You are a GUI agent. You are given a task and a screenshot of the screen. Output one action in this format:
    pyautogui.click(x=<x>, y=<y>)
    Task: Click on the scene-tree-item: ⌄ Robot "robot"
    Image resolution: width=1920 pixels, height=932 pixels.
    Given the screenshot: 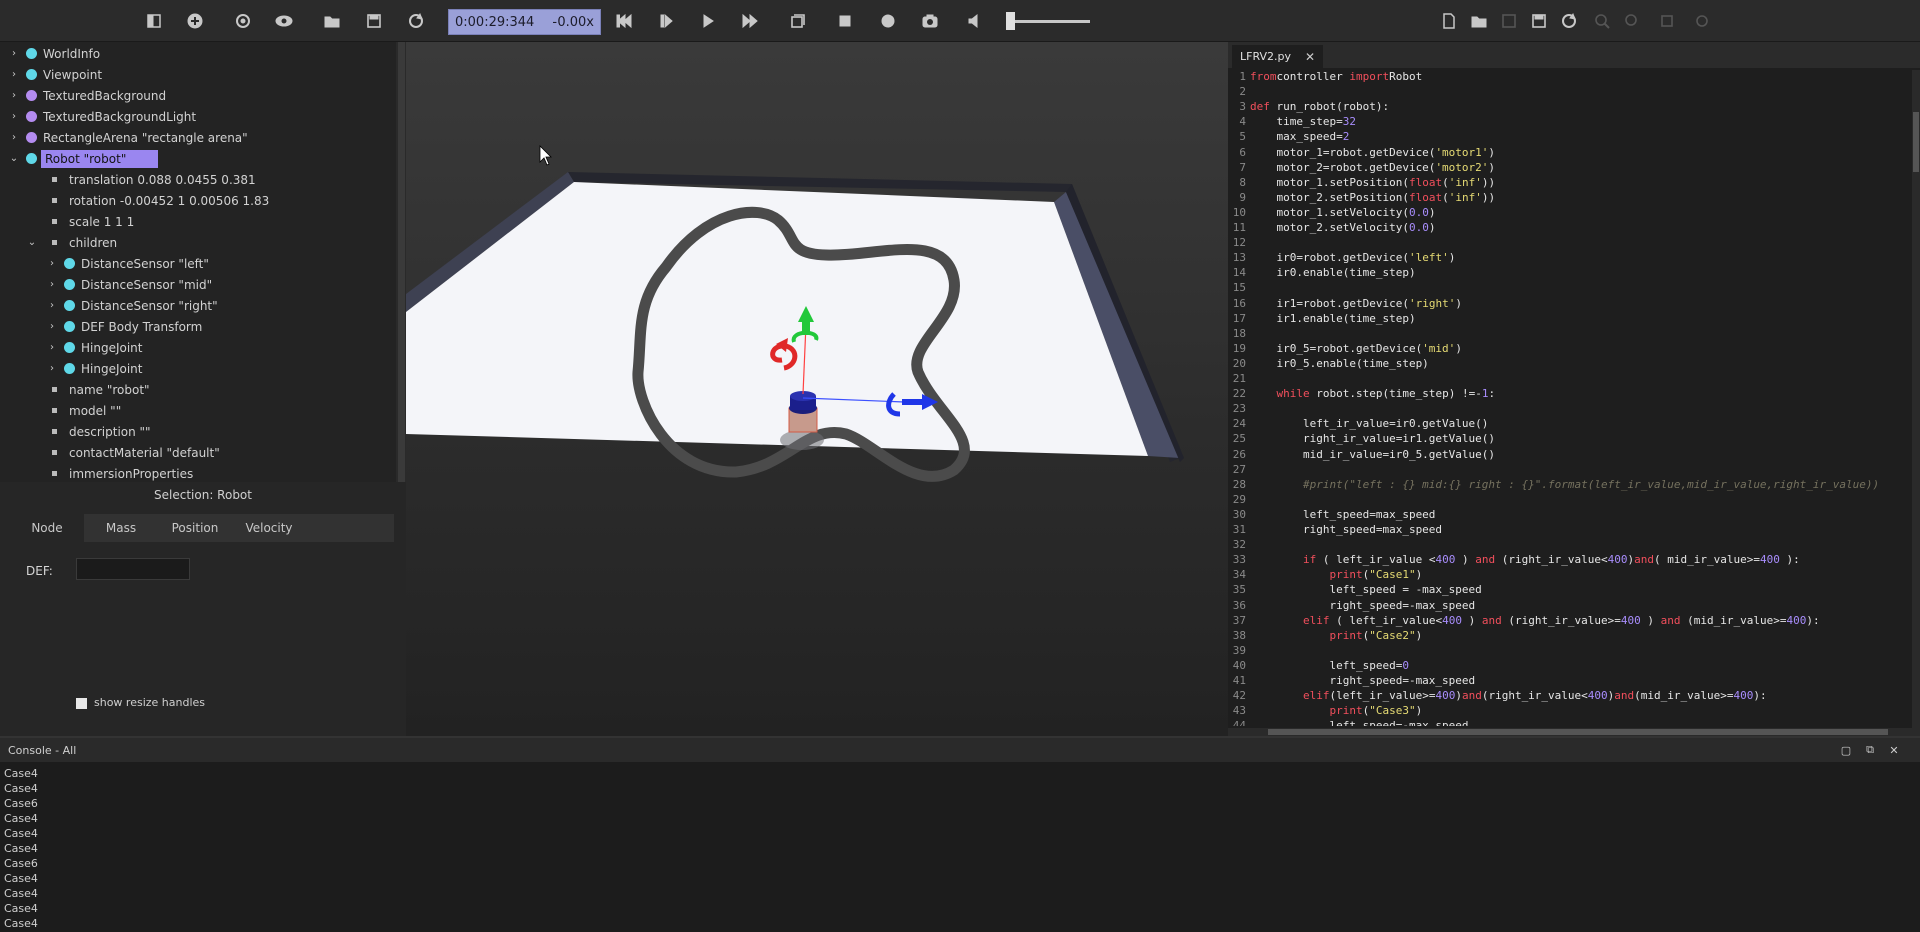 What is the action you would take?
    pyautogui.click(x=198, y=158)
    